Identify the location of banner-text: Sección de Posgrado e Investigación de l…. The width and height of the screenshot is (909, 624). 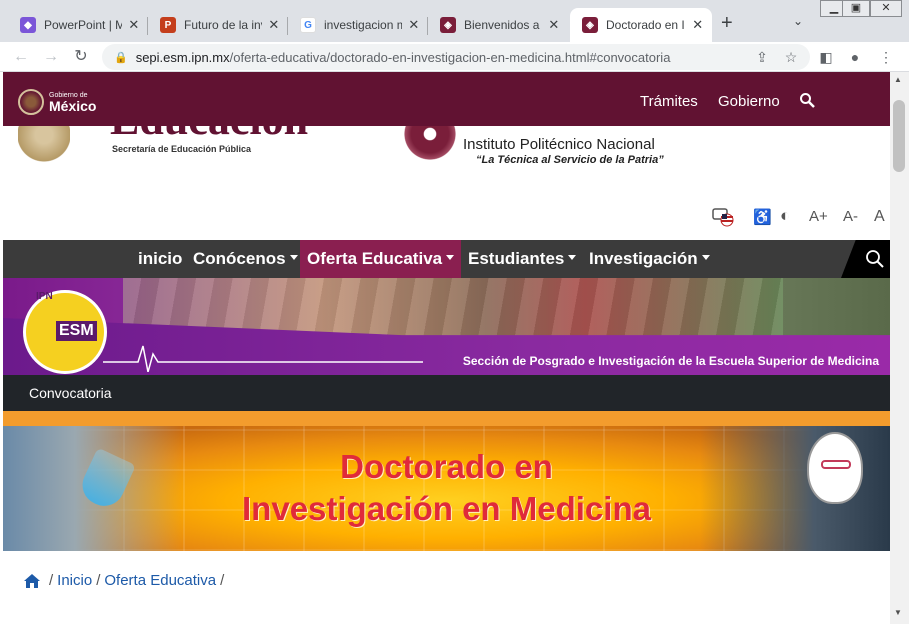
(670, 361).